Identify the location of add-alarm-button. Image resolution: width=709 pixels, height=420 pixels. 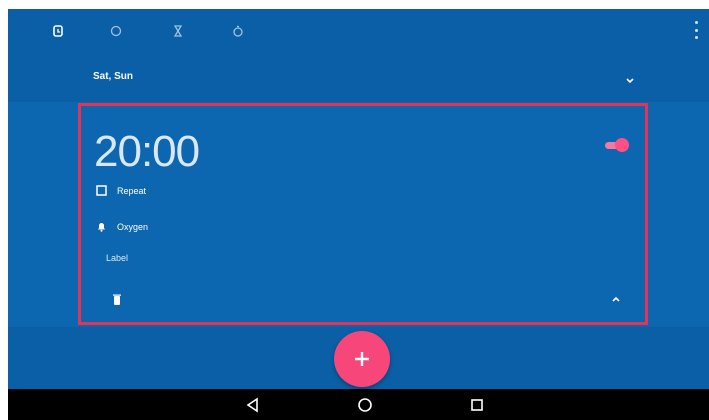
(362, 359).